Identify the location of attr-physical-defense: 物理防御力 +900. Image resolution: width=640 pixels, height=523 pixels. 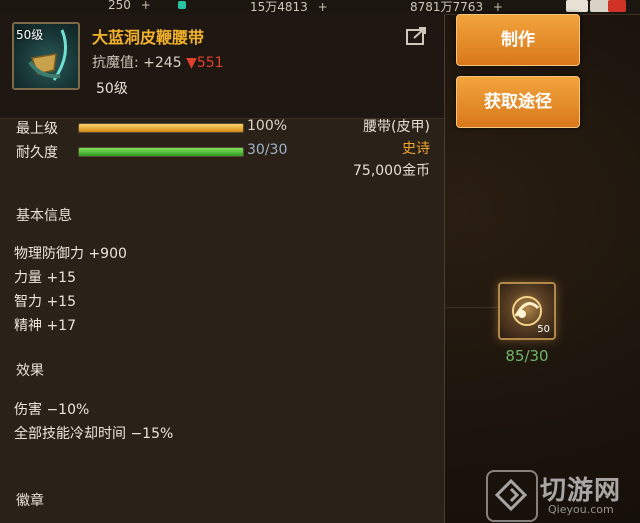
(70, 254).